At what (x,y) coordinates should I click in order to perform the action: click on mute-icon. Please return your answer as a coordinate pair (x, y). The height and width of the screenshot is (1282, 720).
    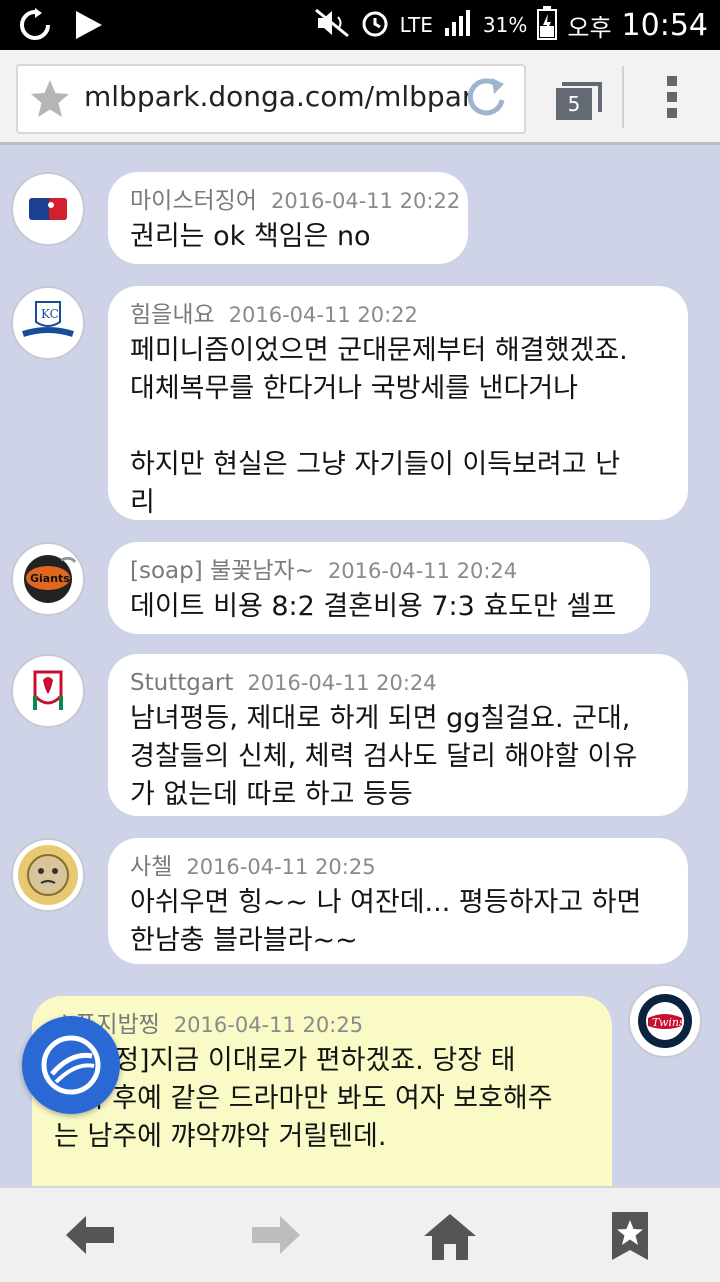
    Looking at the image, I should click on (332, 25).